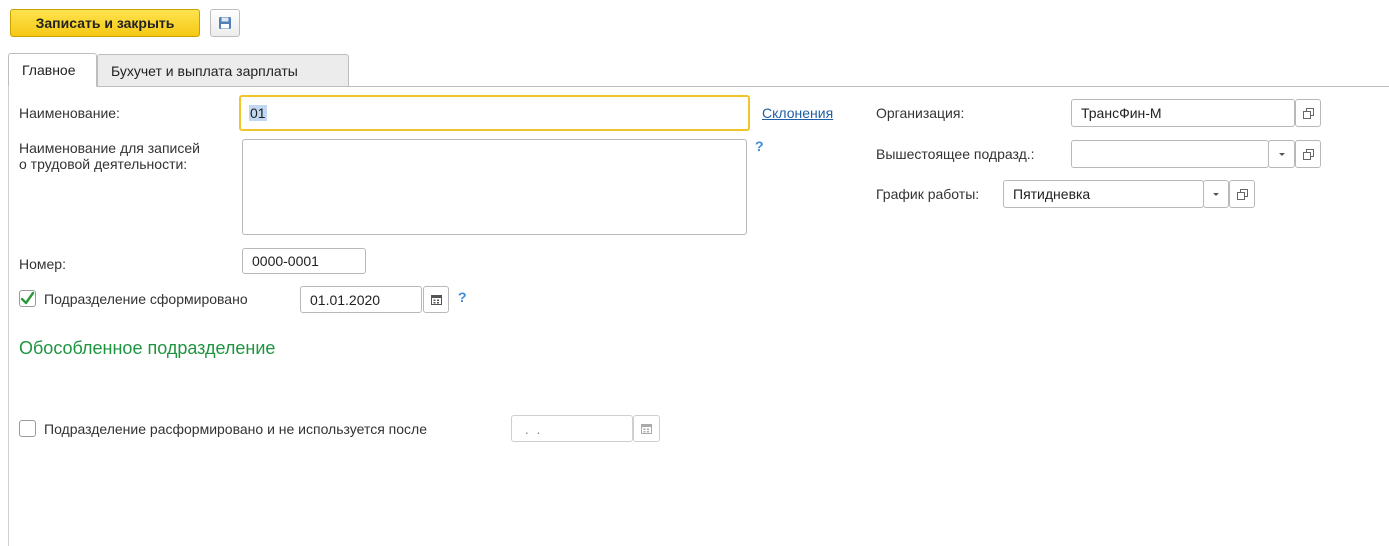  I want to click on number-input-value: 0000-0001, so click(285, 261).